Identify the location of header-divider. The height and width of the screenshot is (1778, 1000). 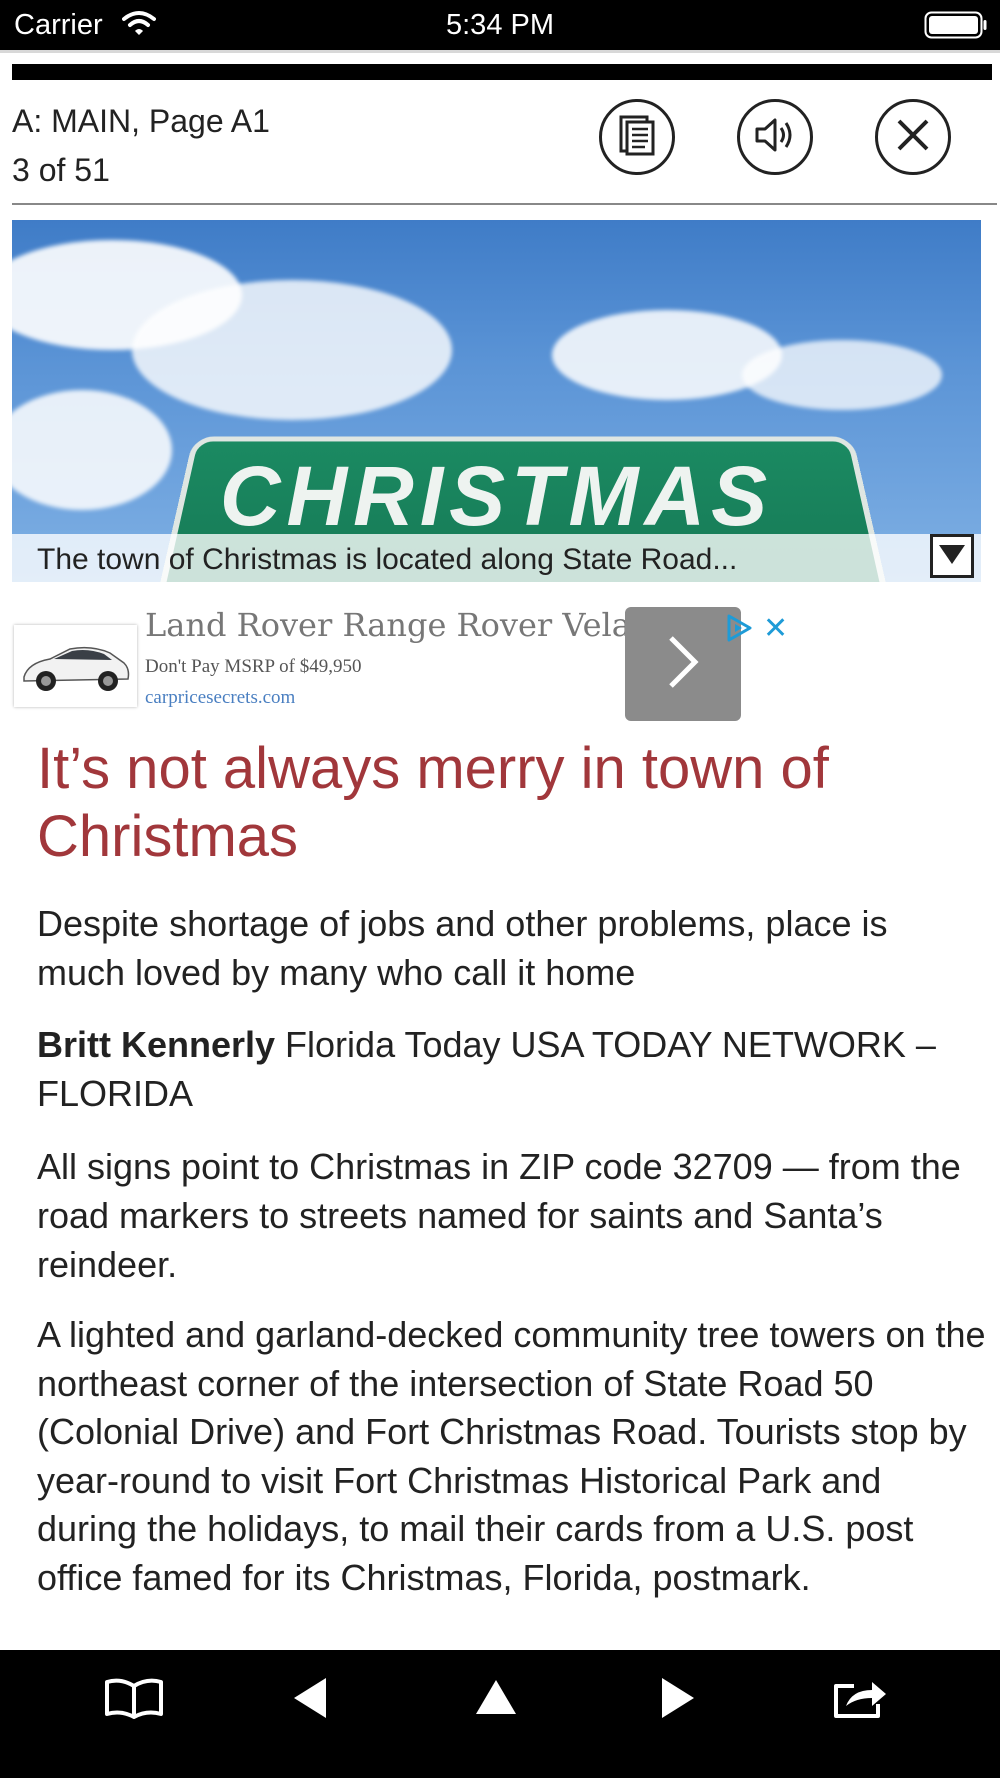
(504, 204).